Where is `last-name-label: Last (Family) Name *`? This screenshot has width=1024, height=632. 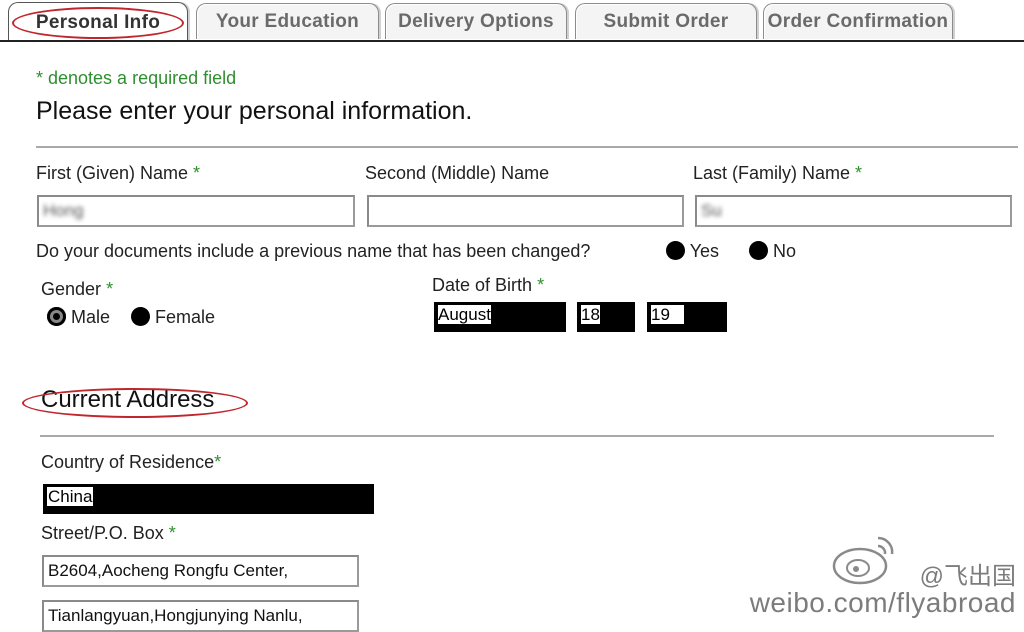 last-name-label: Last (Family) Name * is located at coordinates (778, 173).